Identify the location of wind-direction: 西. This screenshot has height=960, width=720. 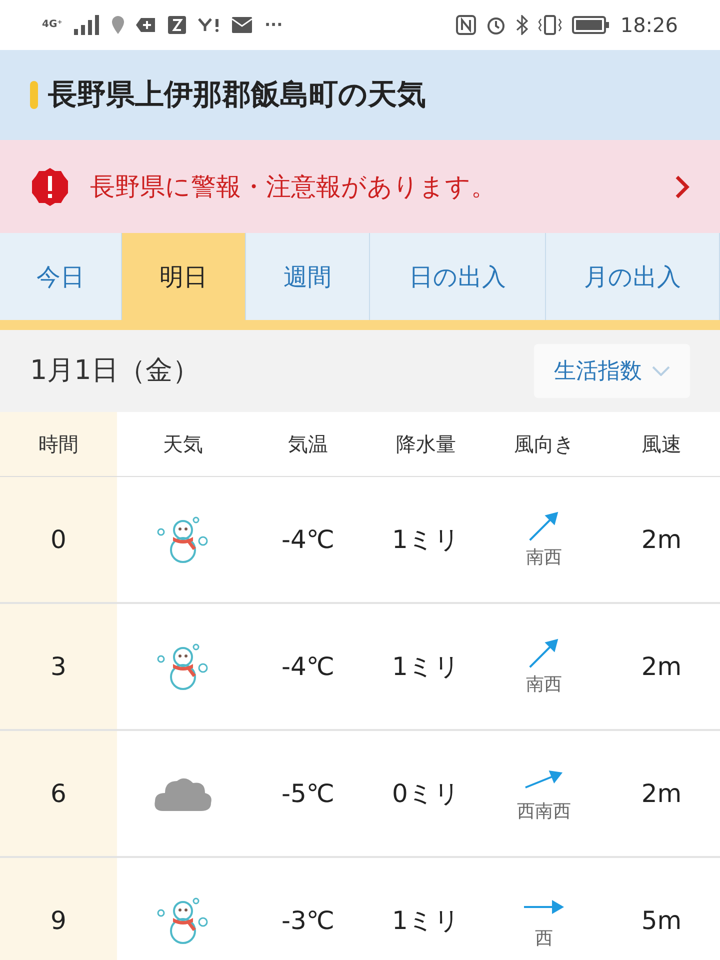
(544, 939).